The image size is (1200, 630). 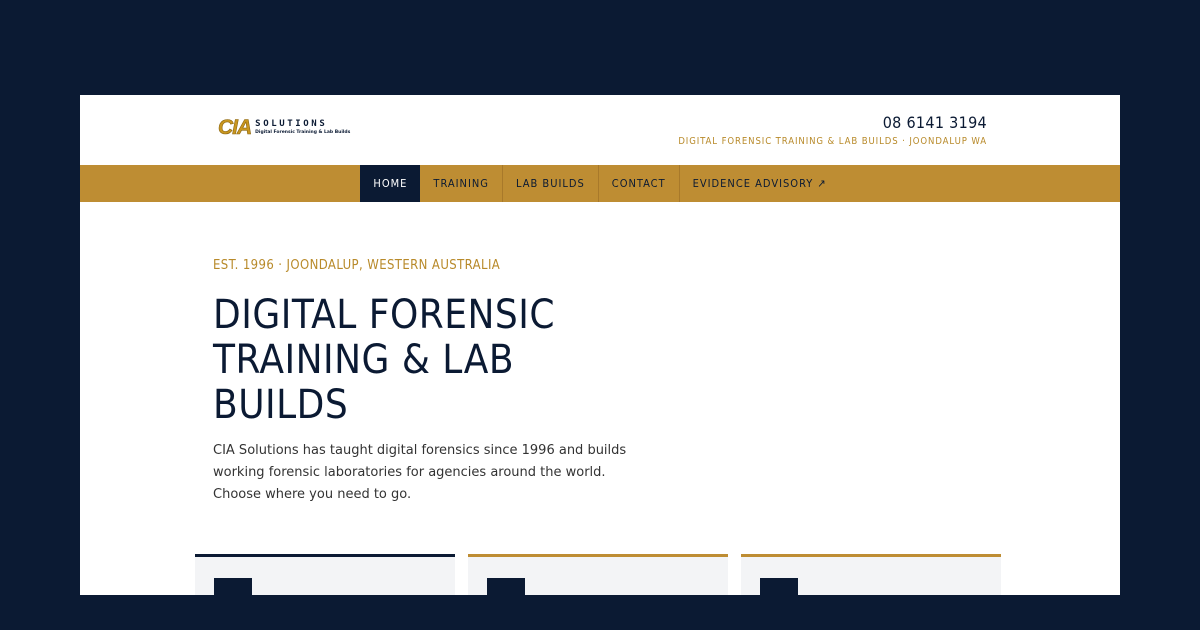 I want to click on logo-tagline: Digital Forensic Training & Lab Builds, so click(x=303, y=132).